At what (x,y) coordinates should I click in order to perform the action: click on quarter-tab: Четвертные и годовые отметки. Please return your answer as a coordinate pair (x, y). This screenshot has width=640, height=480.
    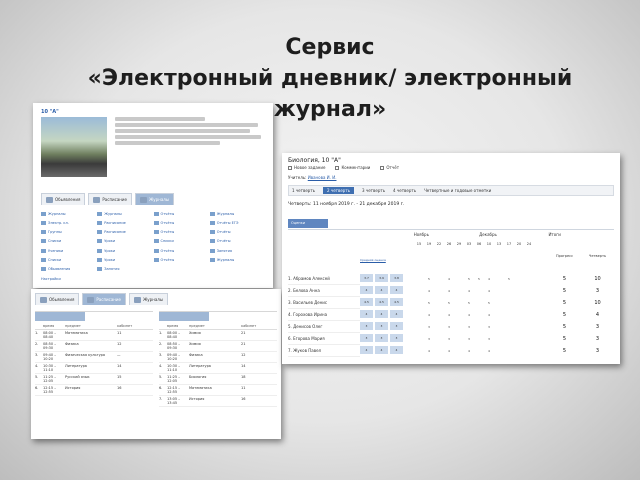
    Looking at the image, I should click on (457, 190).